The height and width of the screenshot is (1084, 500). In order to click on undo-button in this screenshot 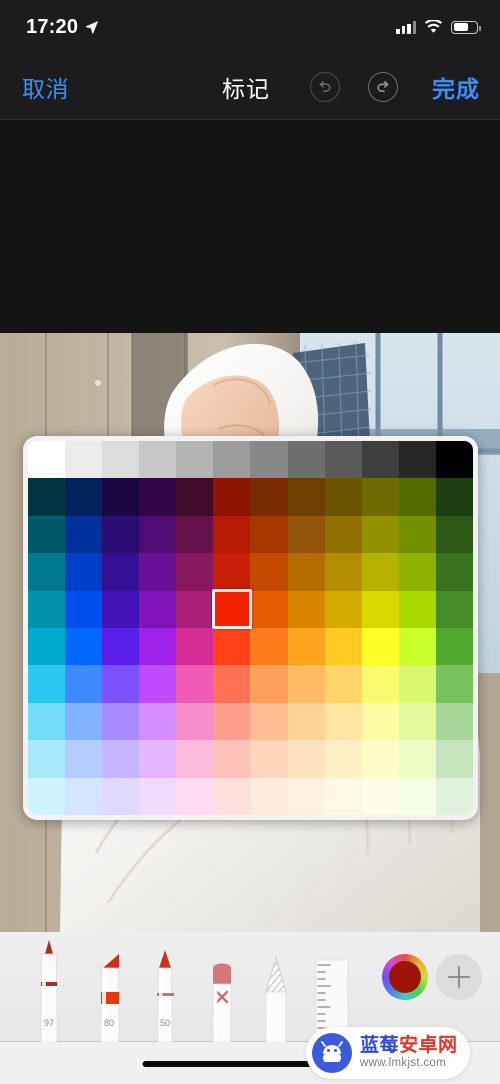, I will do `click(325, 86)`.